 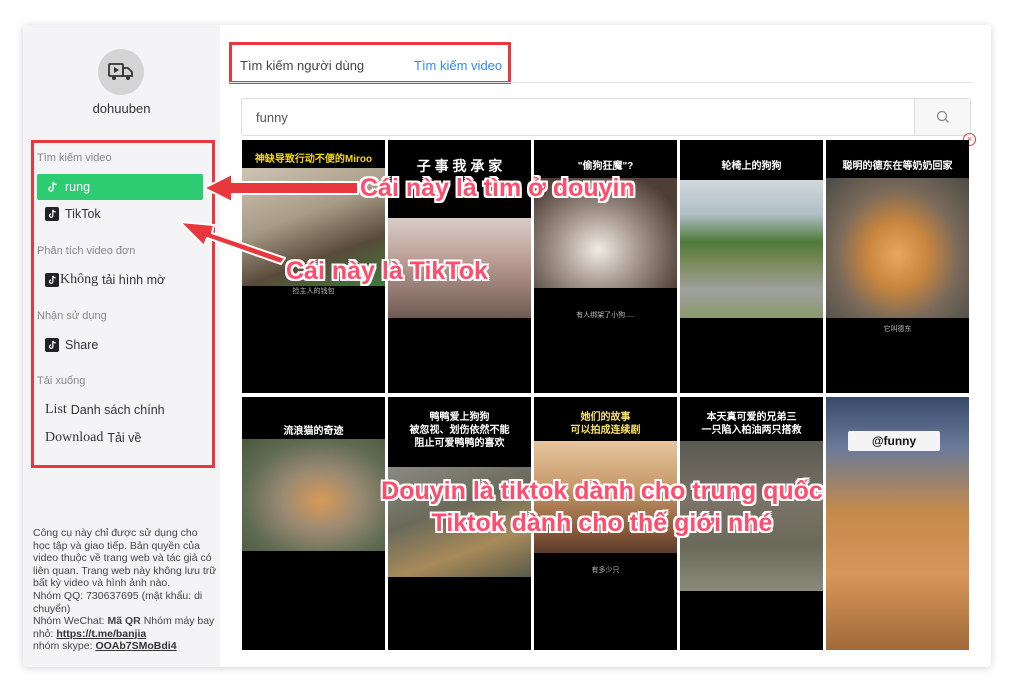 I want to click on sidebar-item-main-list: List Danh sách chính, so click(x=120, y=410).